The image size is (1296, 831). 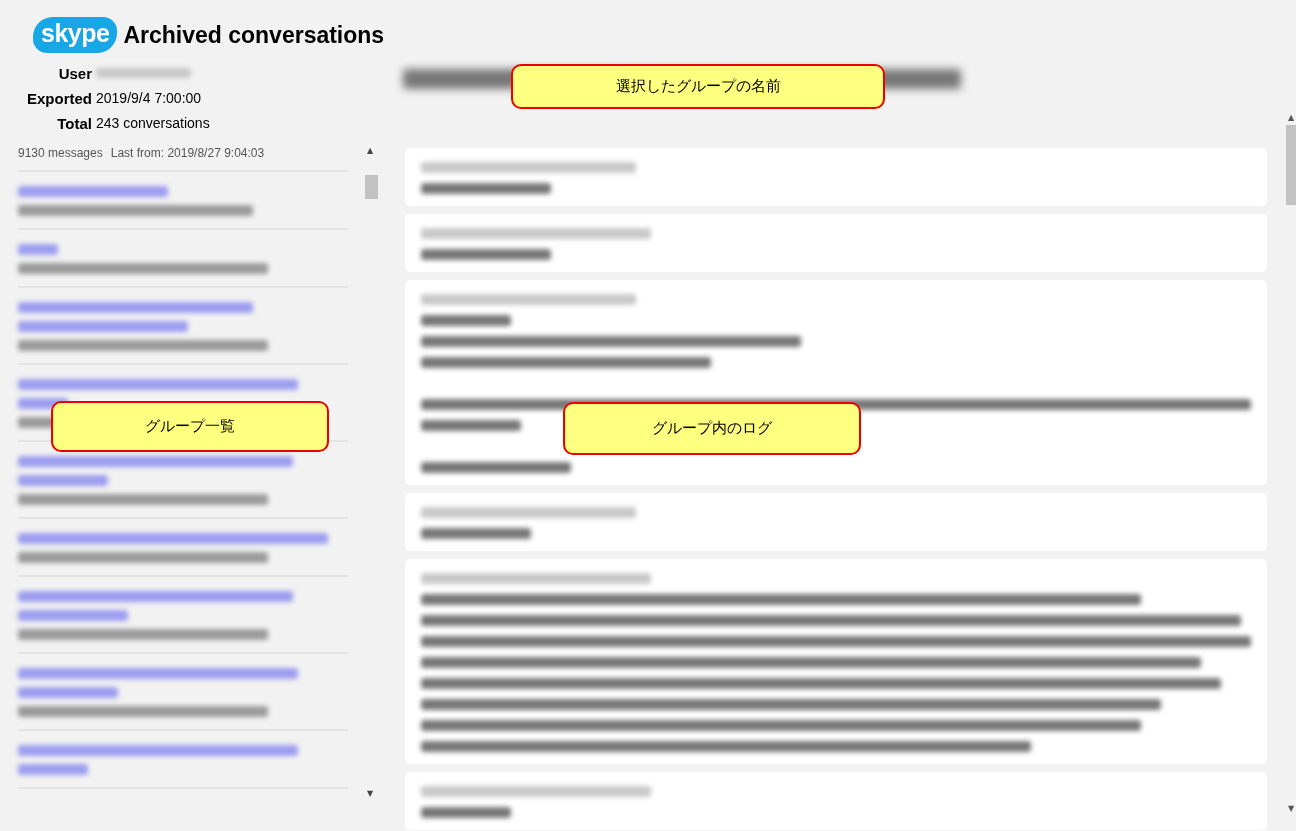 What do you see at coordinates (712, 428) in the screenshot?
I see `callout-label: グループ内のログ` at bounding box center [712, 428].